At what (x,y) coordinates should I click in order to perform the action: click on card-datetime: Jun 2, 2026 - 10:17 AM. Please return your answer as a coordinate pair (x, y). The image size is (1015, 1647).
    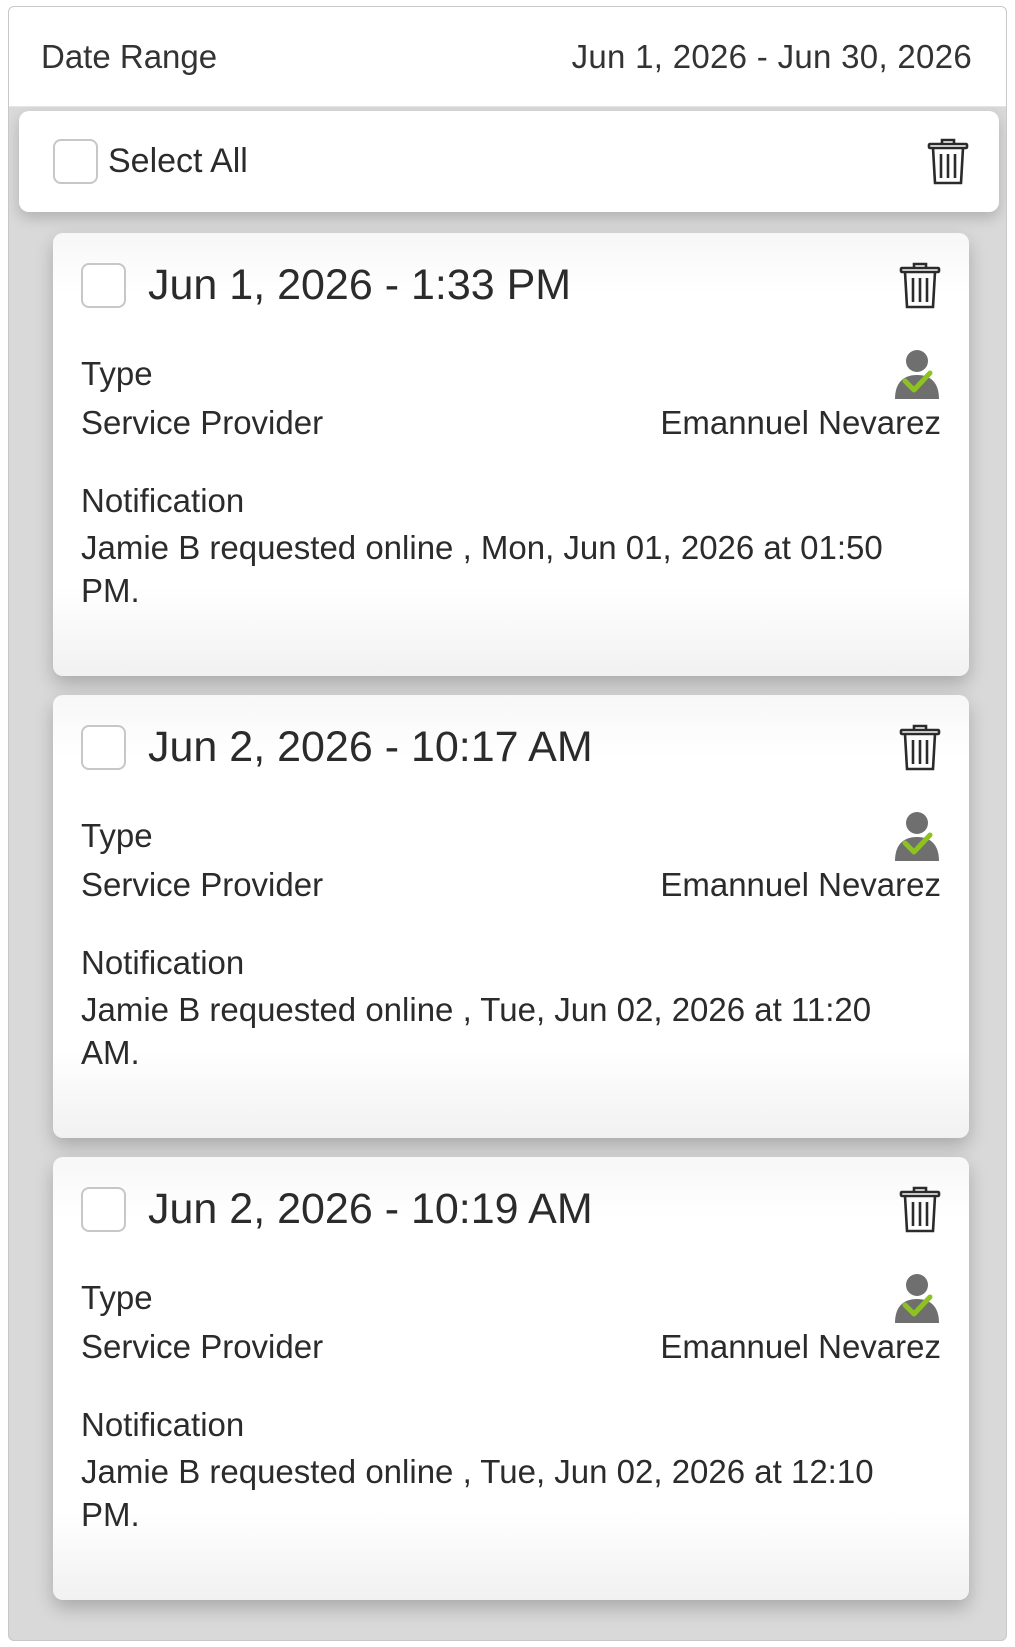
    Looking at the image, I should click on (370, 747).